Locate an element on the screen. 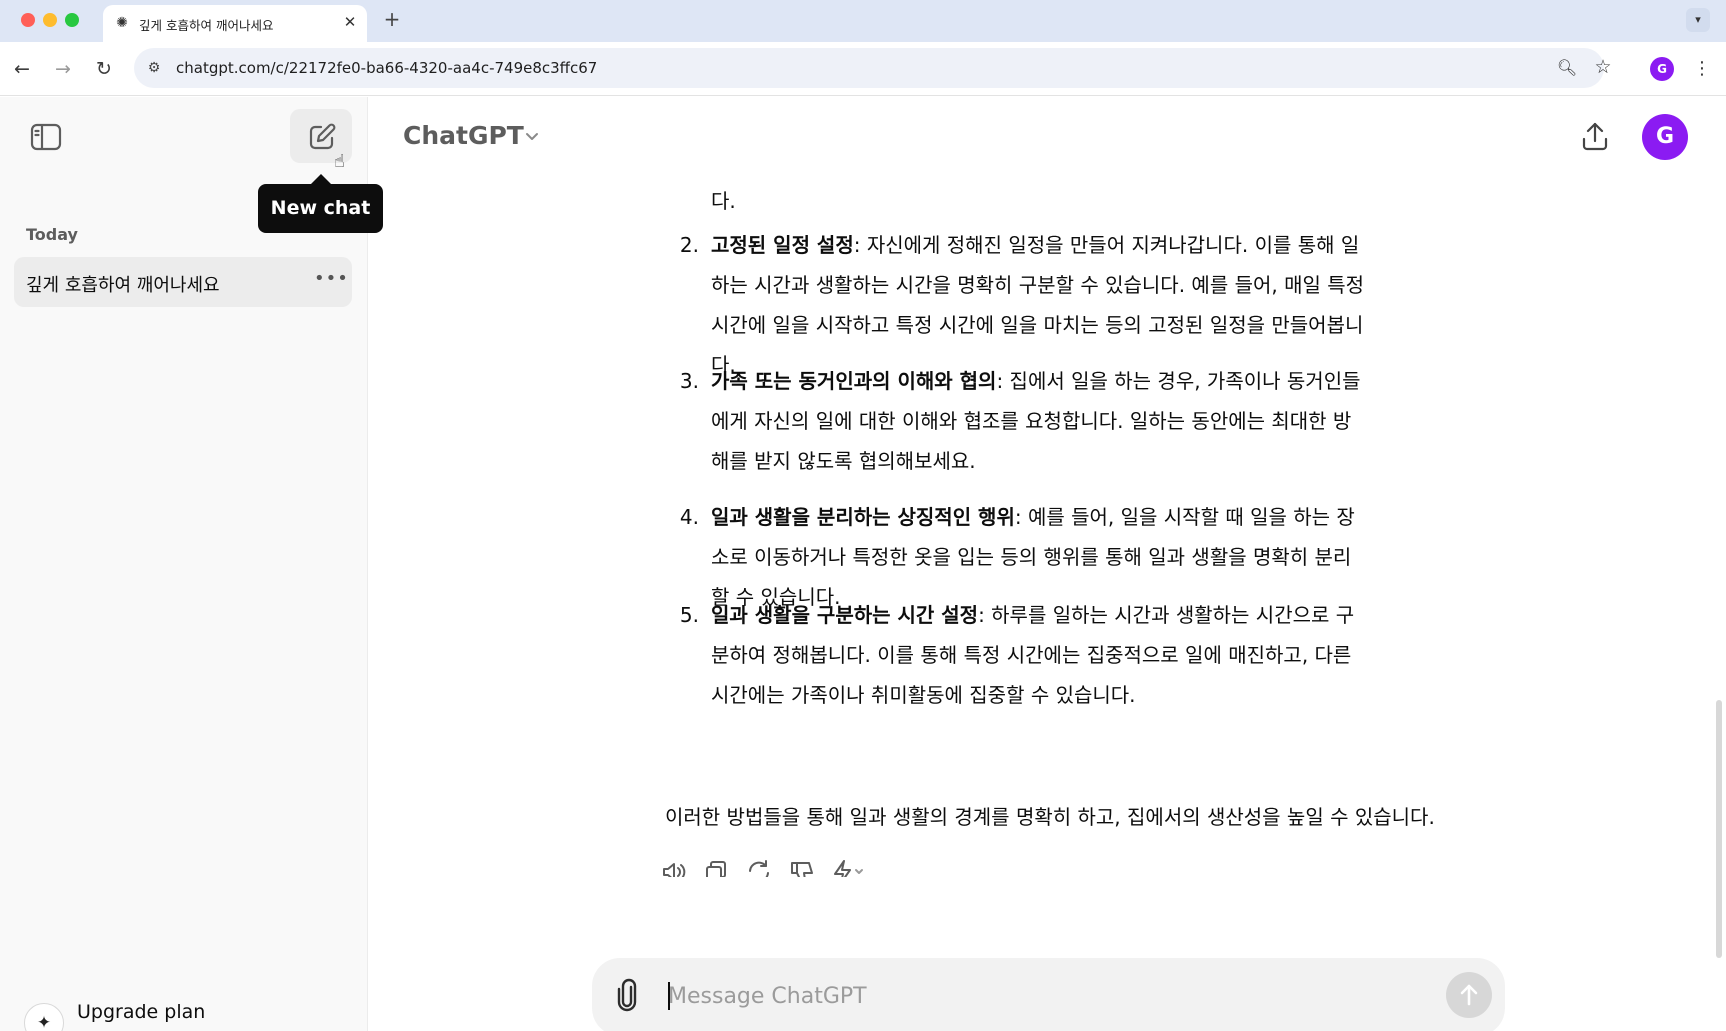 Image resolution: width=1726 pixels, height=1031 pixels. chat-history-item: 깊게 호흡하여 깨어나세요 ••• is located at coordinates (183, 282).